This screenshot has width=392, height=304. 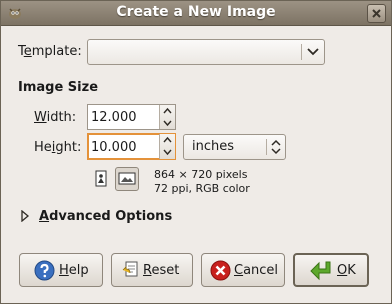 I want to click on help-button: Help, so click(x=61, y=270).